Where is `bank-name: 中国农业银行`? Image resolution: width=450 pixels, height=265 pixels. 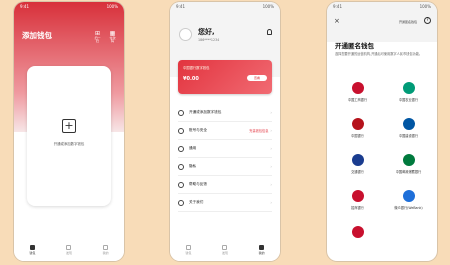 bank-name: 中国农业银行 is located at coordinates (408, 100).